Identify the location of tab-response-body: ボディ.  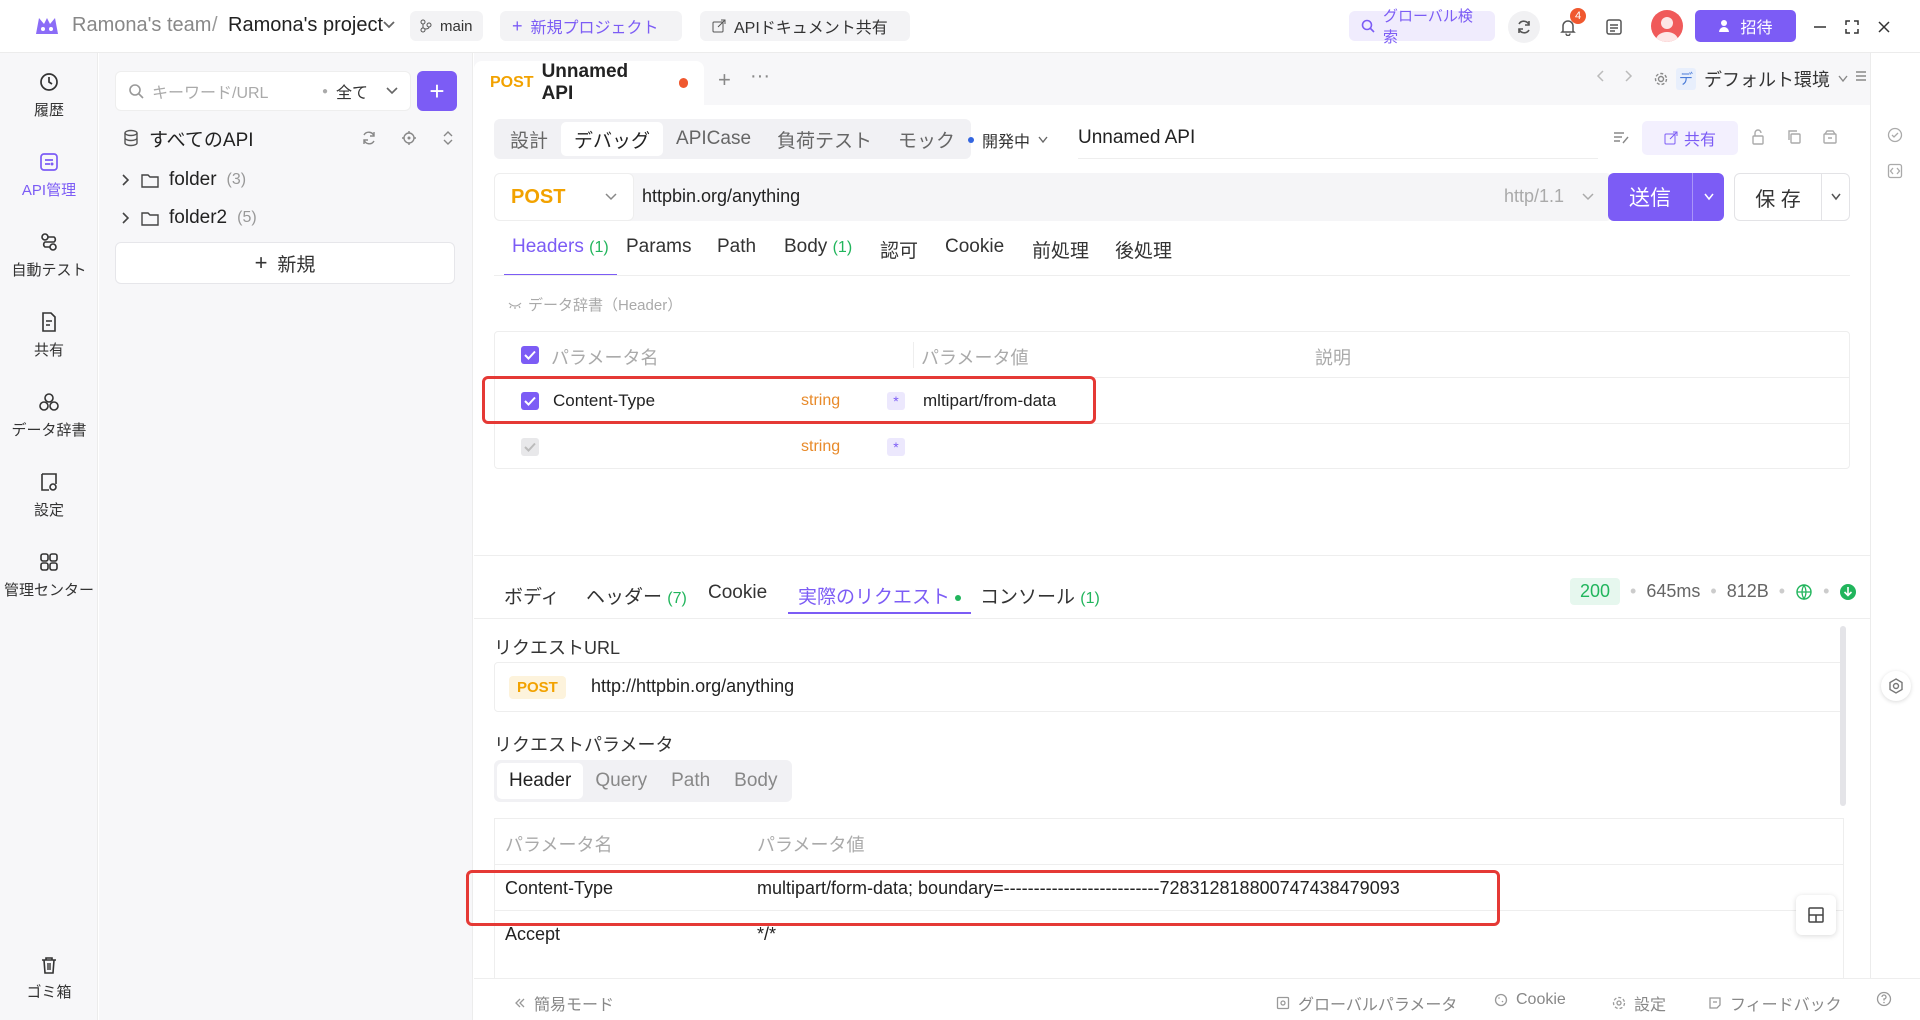
(532, 594).